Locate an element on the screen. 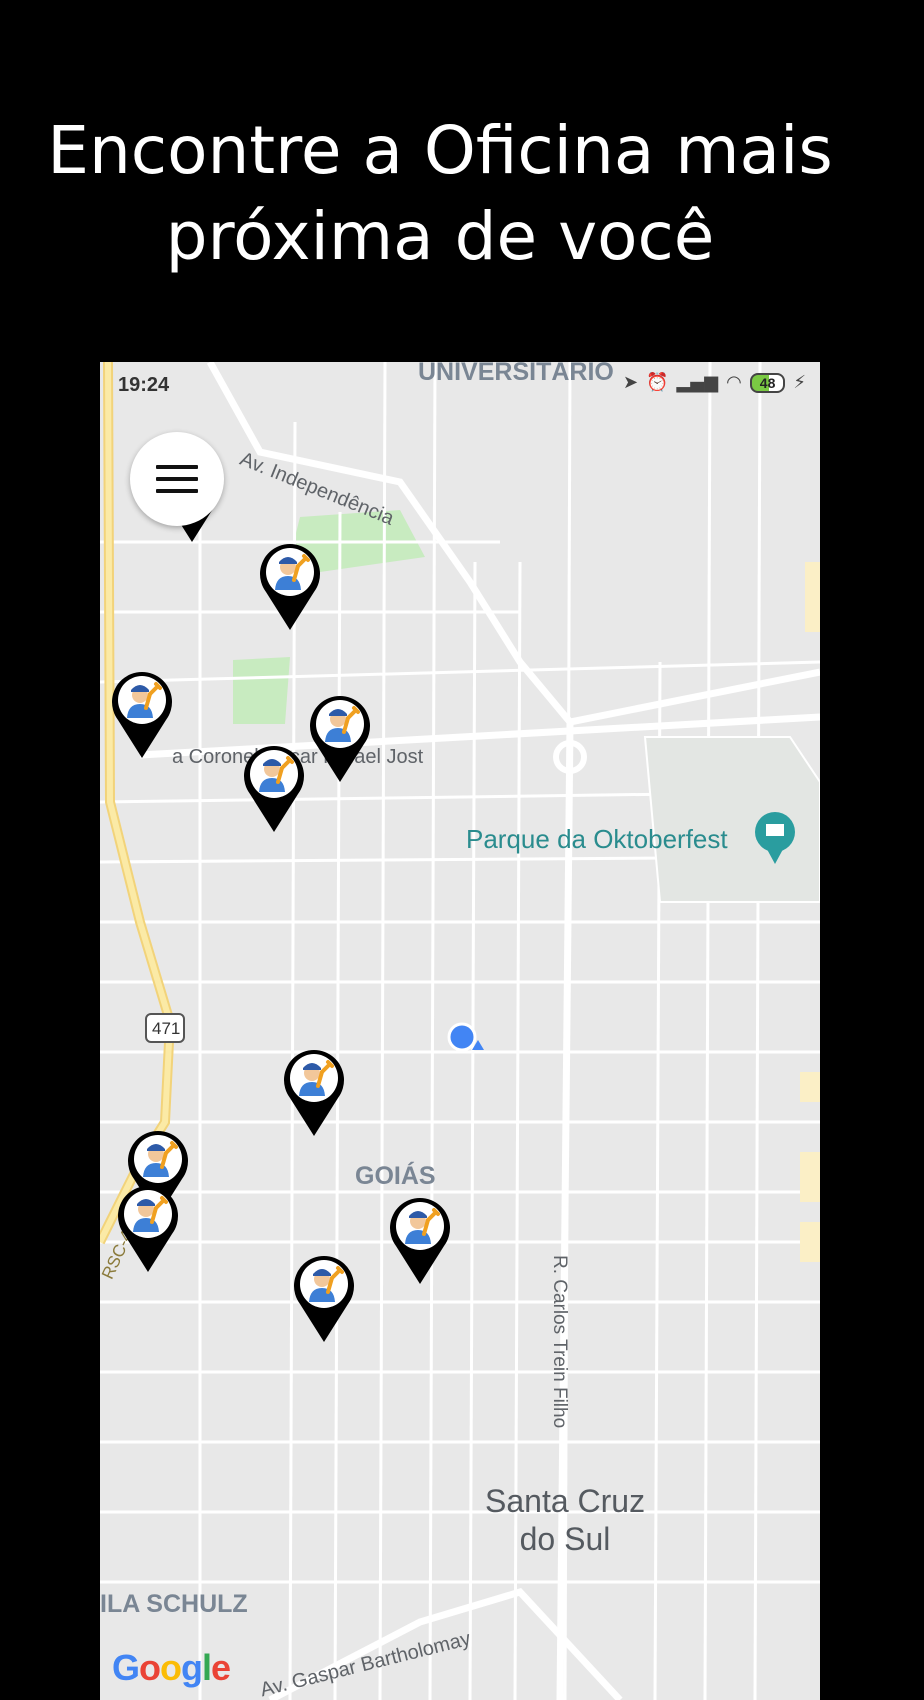 This screenshot has width=924, height=1700. location-arrow-icon: ➤ is located at coordinates (631, 382).